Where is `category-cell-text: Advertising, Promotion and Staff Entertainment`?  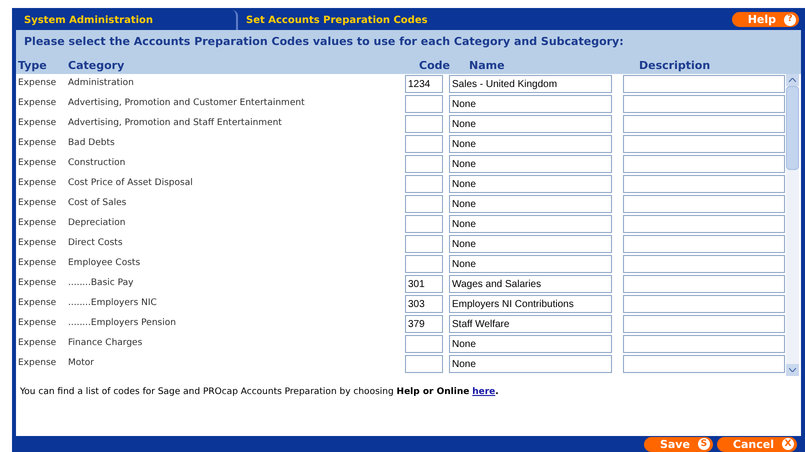 category-cell-text: Advertising, Promotion and Staff Entertainment is located at coordinates (175, 123).